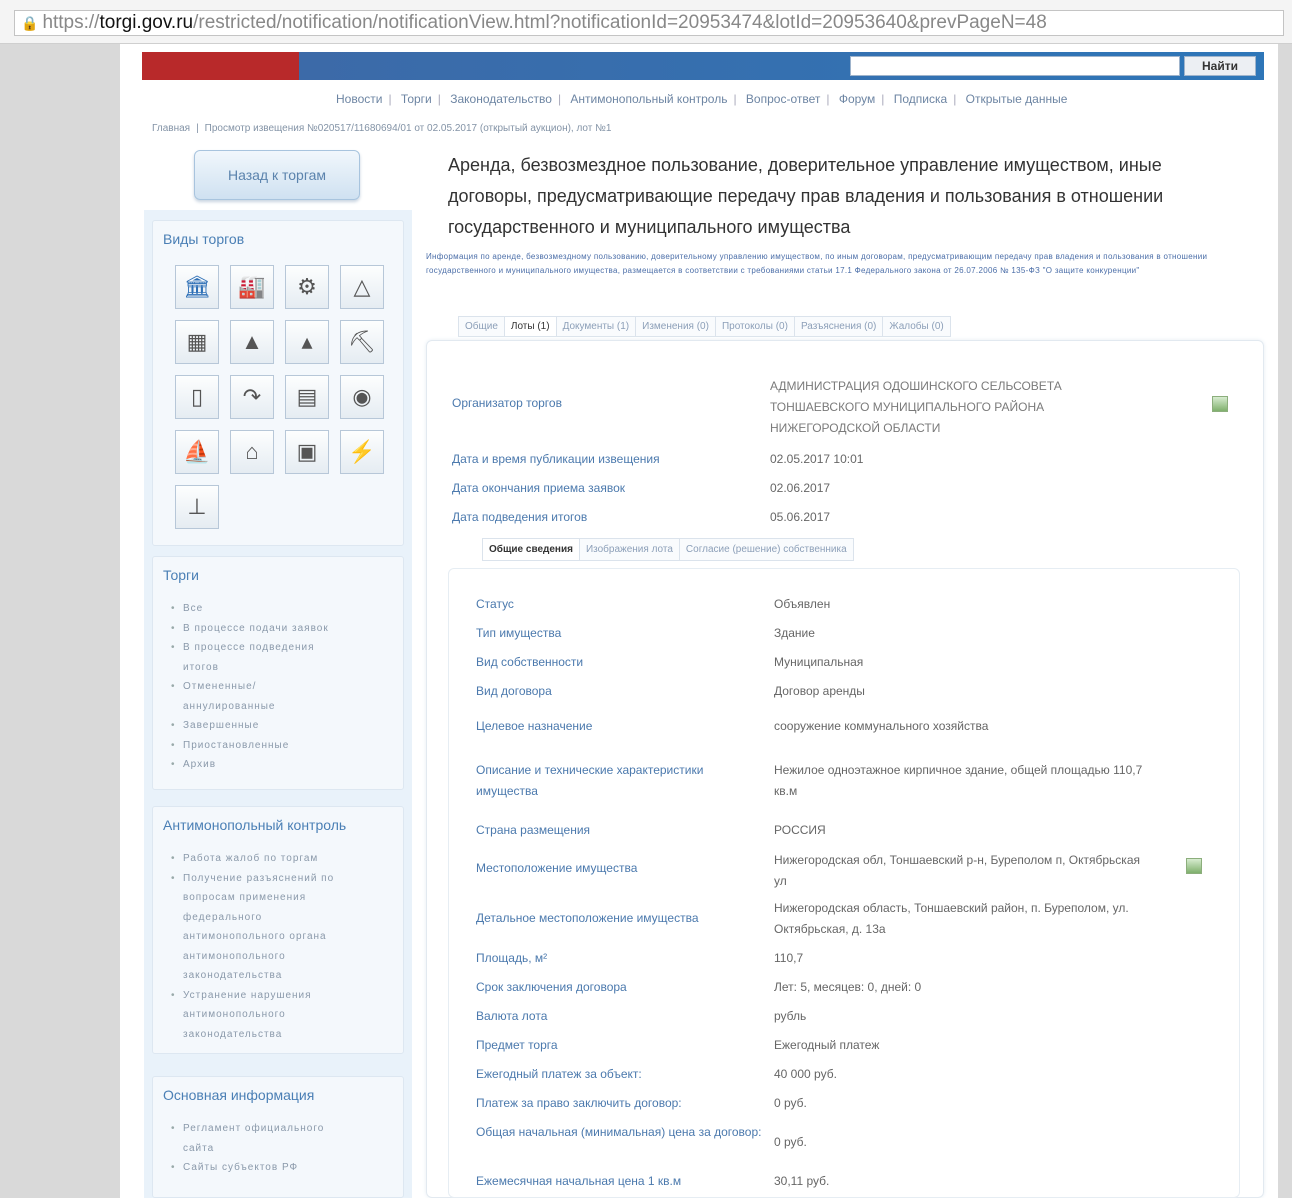 The width and height of the screenshot is (1292, 1198). I want to click on binoculars-icon: ◉, so click(362, 397).